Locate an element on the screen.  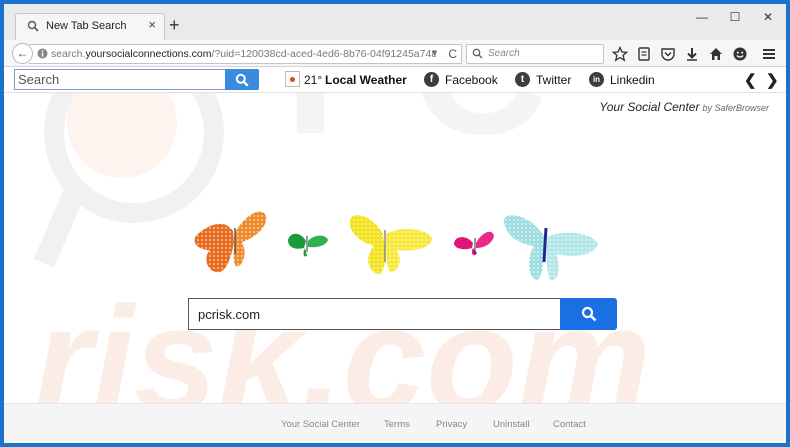
toolbar-search-input is located at coordinates (120, 79).